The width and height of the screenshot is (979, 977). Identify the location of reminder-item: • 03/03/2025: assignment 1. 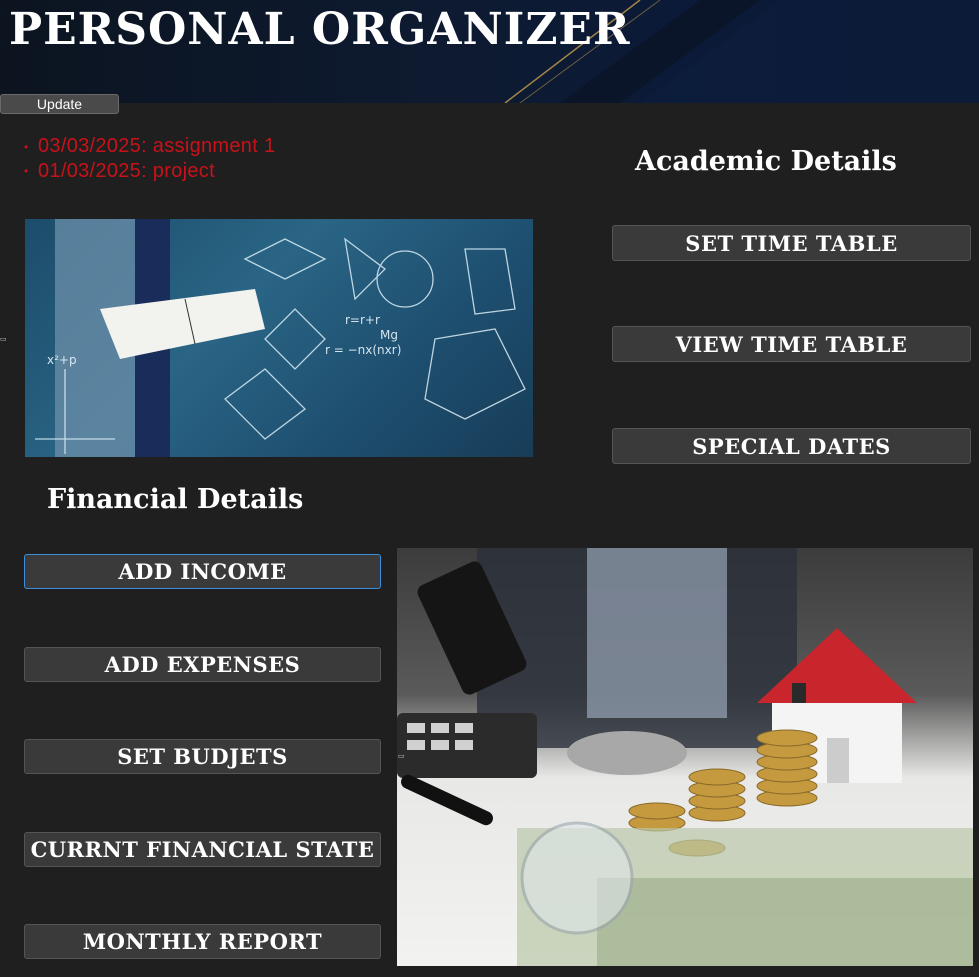
(150, 146).